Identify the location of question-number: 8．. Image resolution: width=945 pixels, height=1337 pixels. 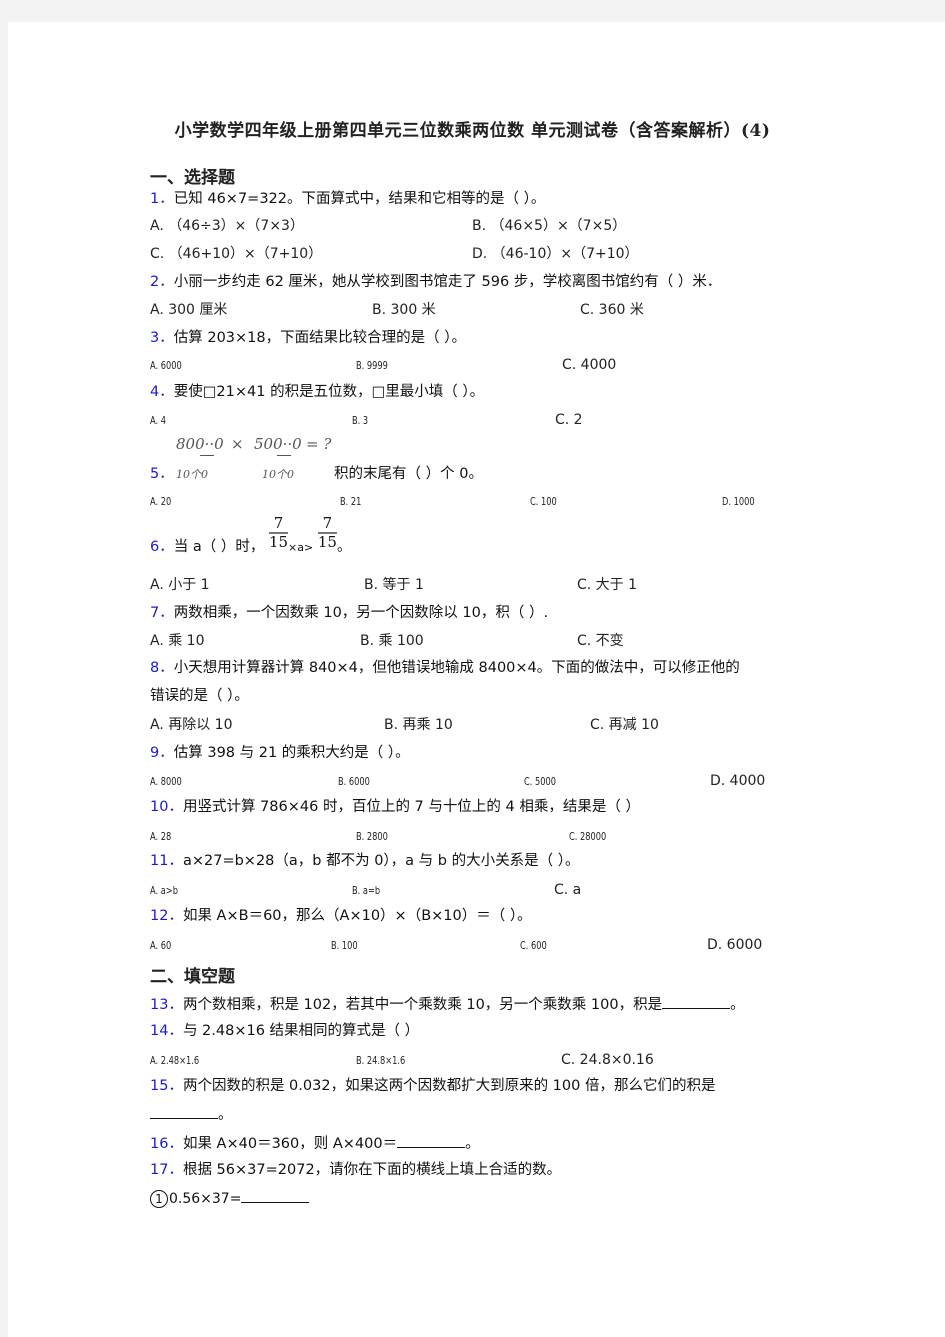
(162, 668).